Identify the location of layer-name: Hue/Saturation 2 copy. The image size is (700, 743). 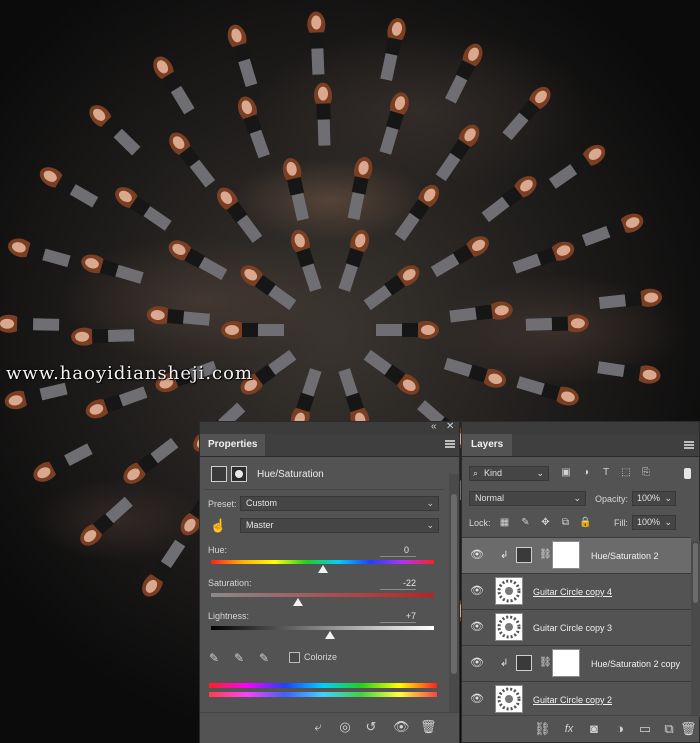
(635, 664).